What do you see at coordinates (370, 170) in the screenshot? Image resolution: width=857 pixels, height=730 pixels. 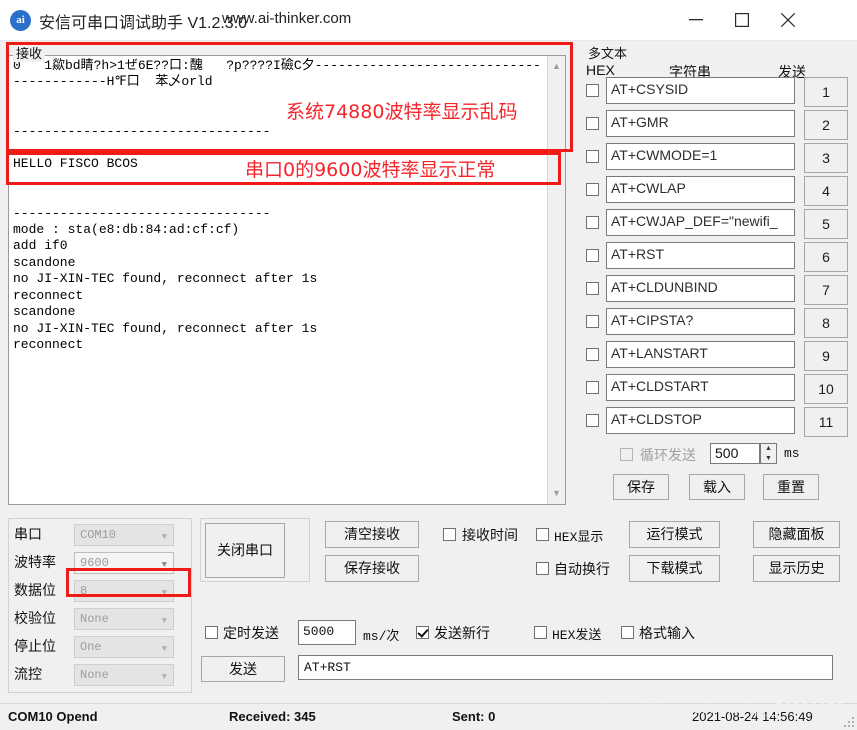 I see `annotation-text-normal: 串口0的9600波特率显示正常` at bounding box center [370, 170].